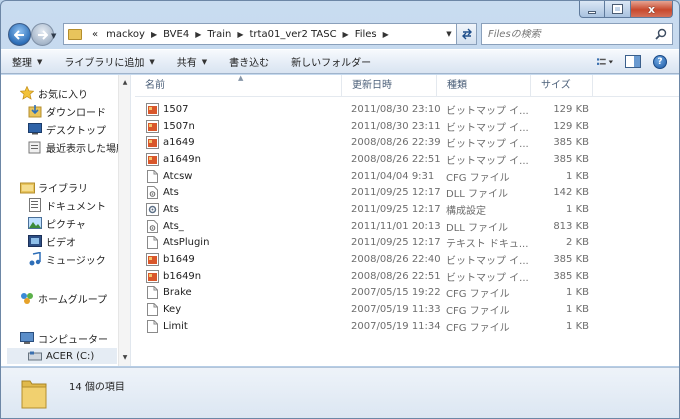 The height and width of the screenshot is (419, 680). I want to click on nav-scrollbar: ▲ ▼, so click(124, 220).